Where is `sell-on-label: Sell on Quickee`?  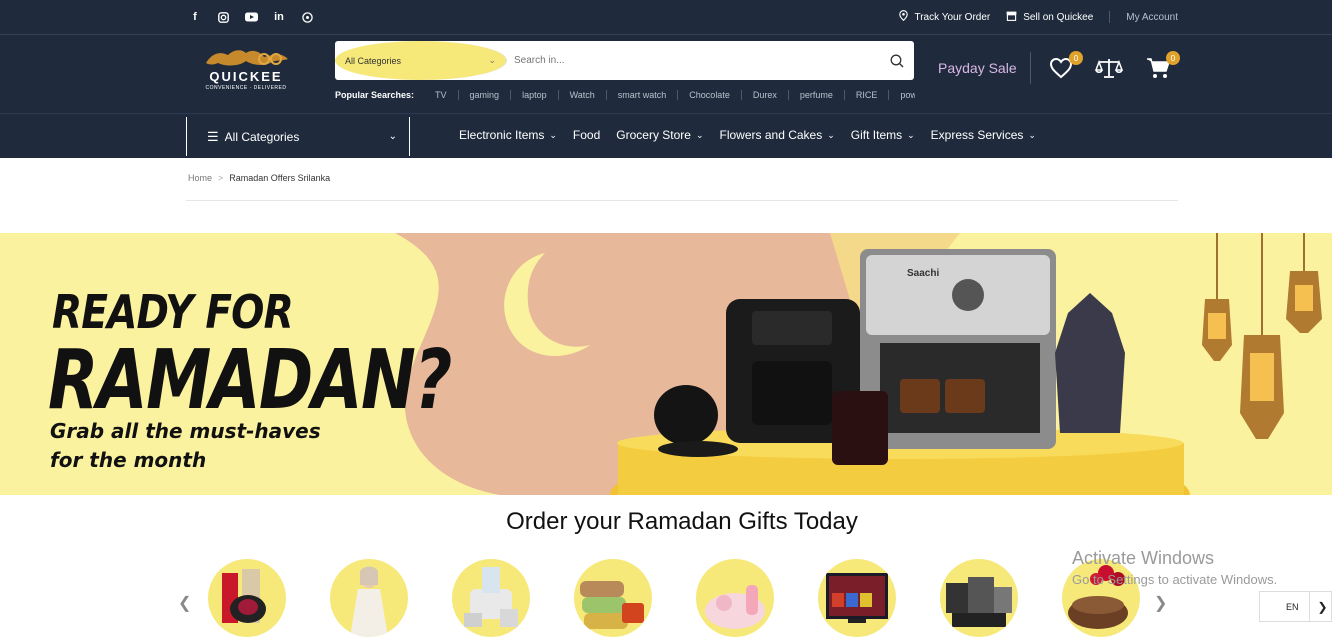
sell-on-label: Sell on Quickee is located at coordinates (1058, 17).